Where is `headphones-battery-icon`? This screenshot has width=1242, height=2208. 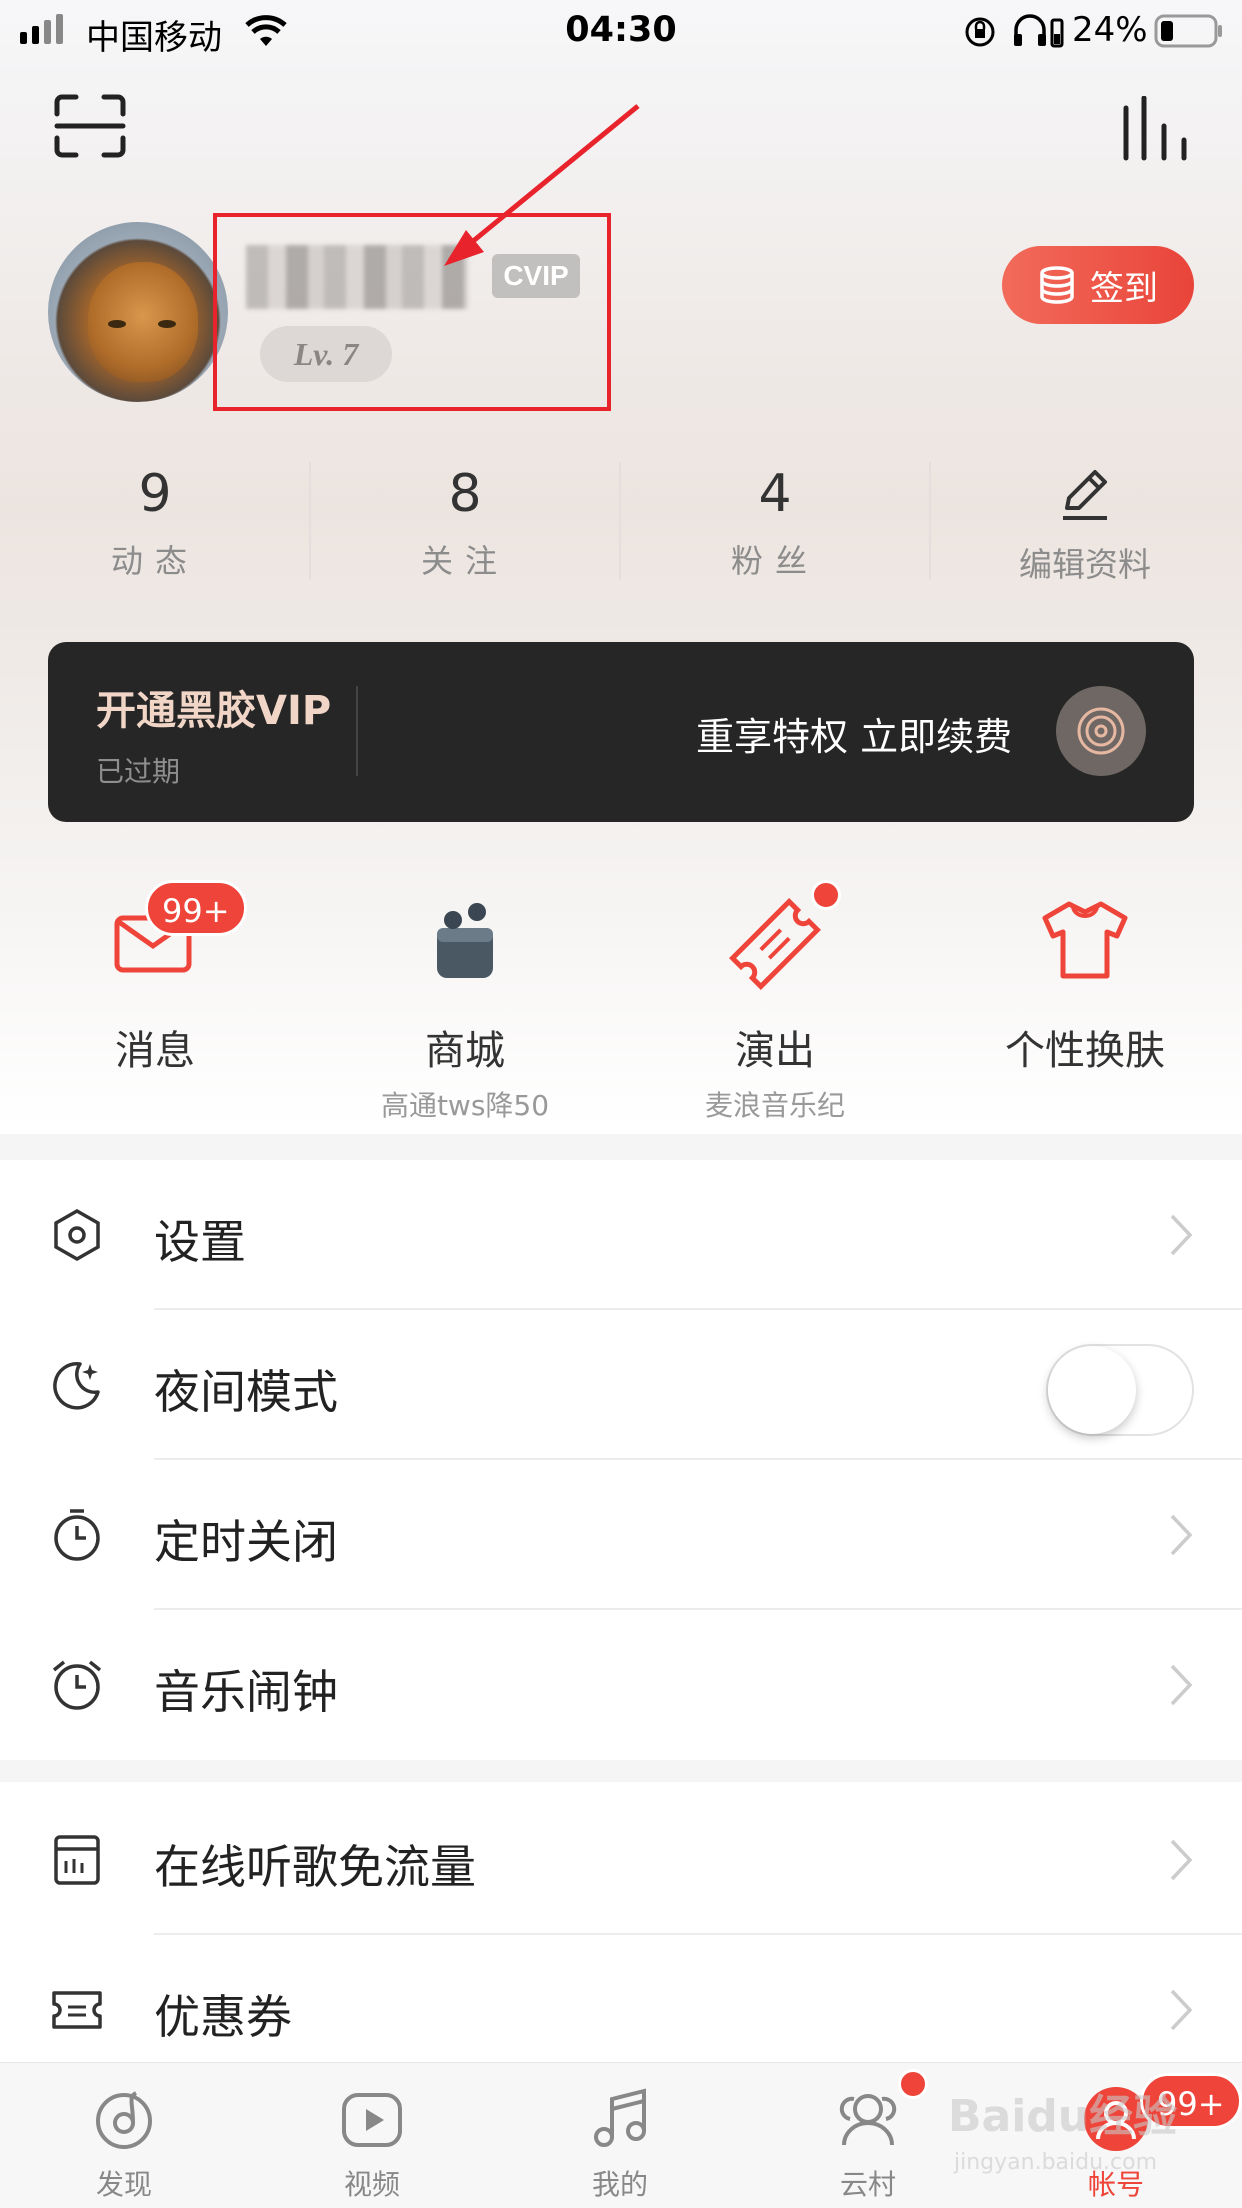 headphones-battery-icon is located at coordinates (1039, 31).